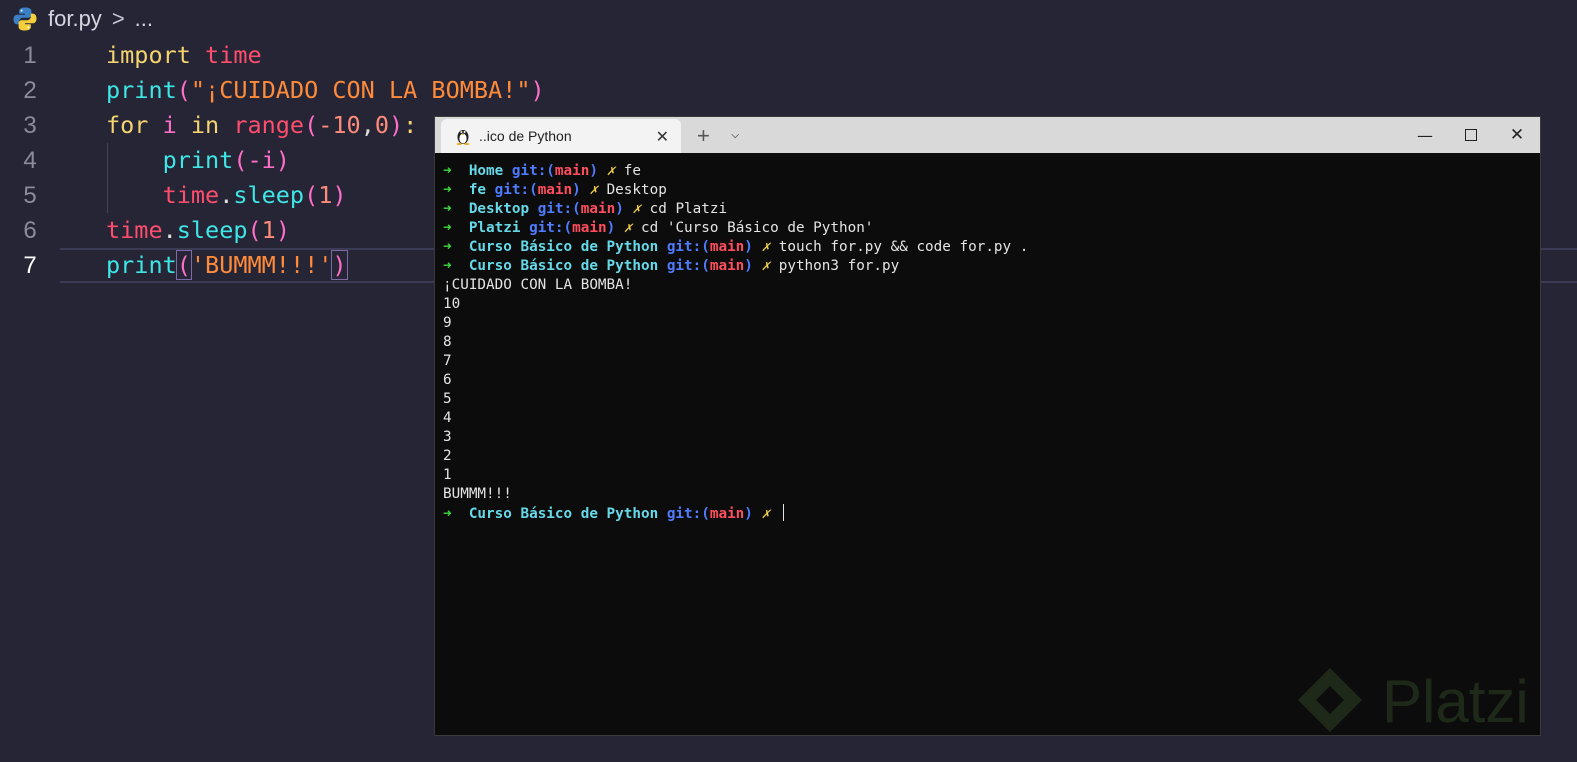 This screenshot has height=762, width=1577. What do you see at coordinates (987, 190) in the screenshot?
I see `terminal-prompt-line: ➜ fe git:(main) ✗ Desktop` at bounding box center [987, 190].